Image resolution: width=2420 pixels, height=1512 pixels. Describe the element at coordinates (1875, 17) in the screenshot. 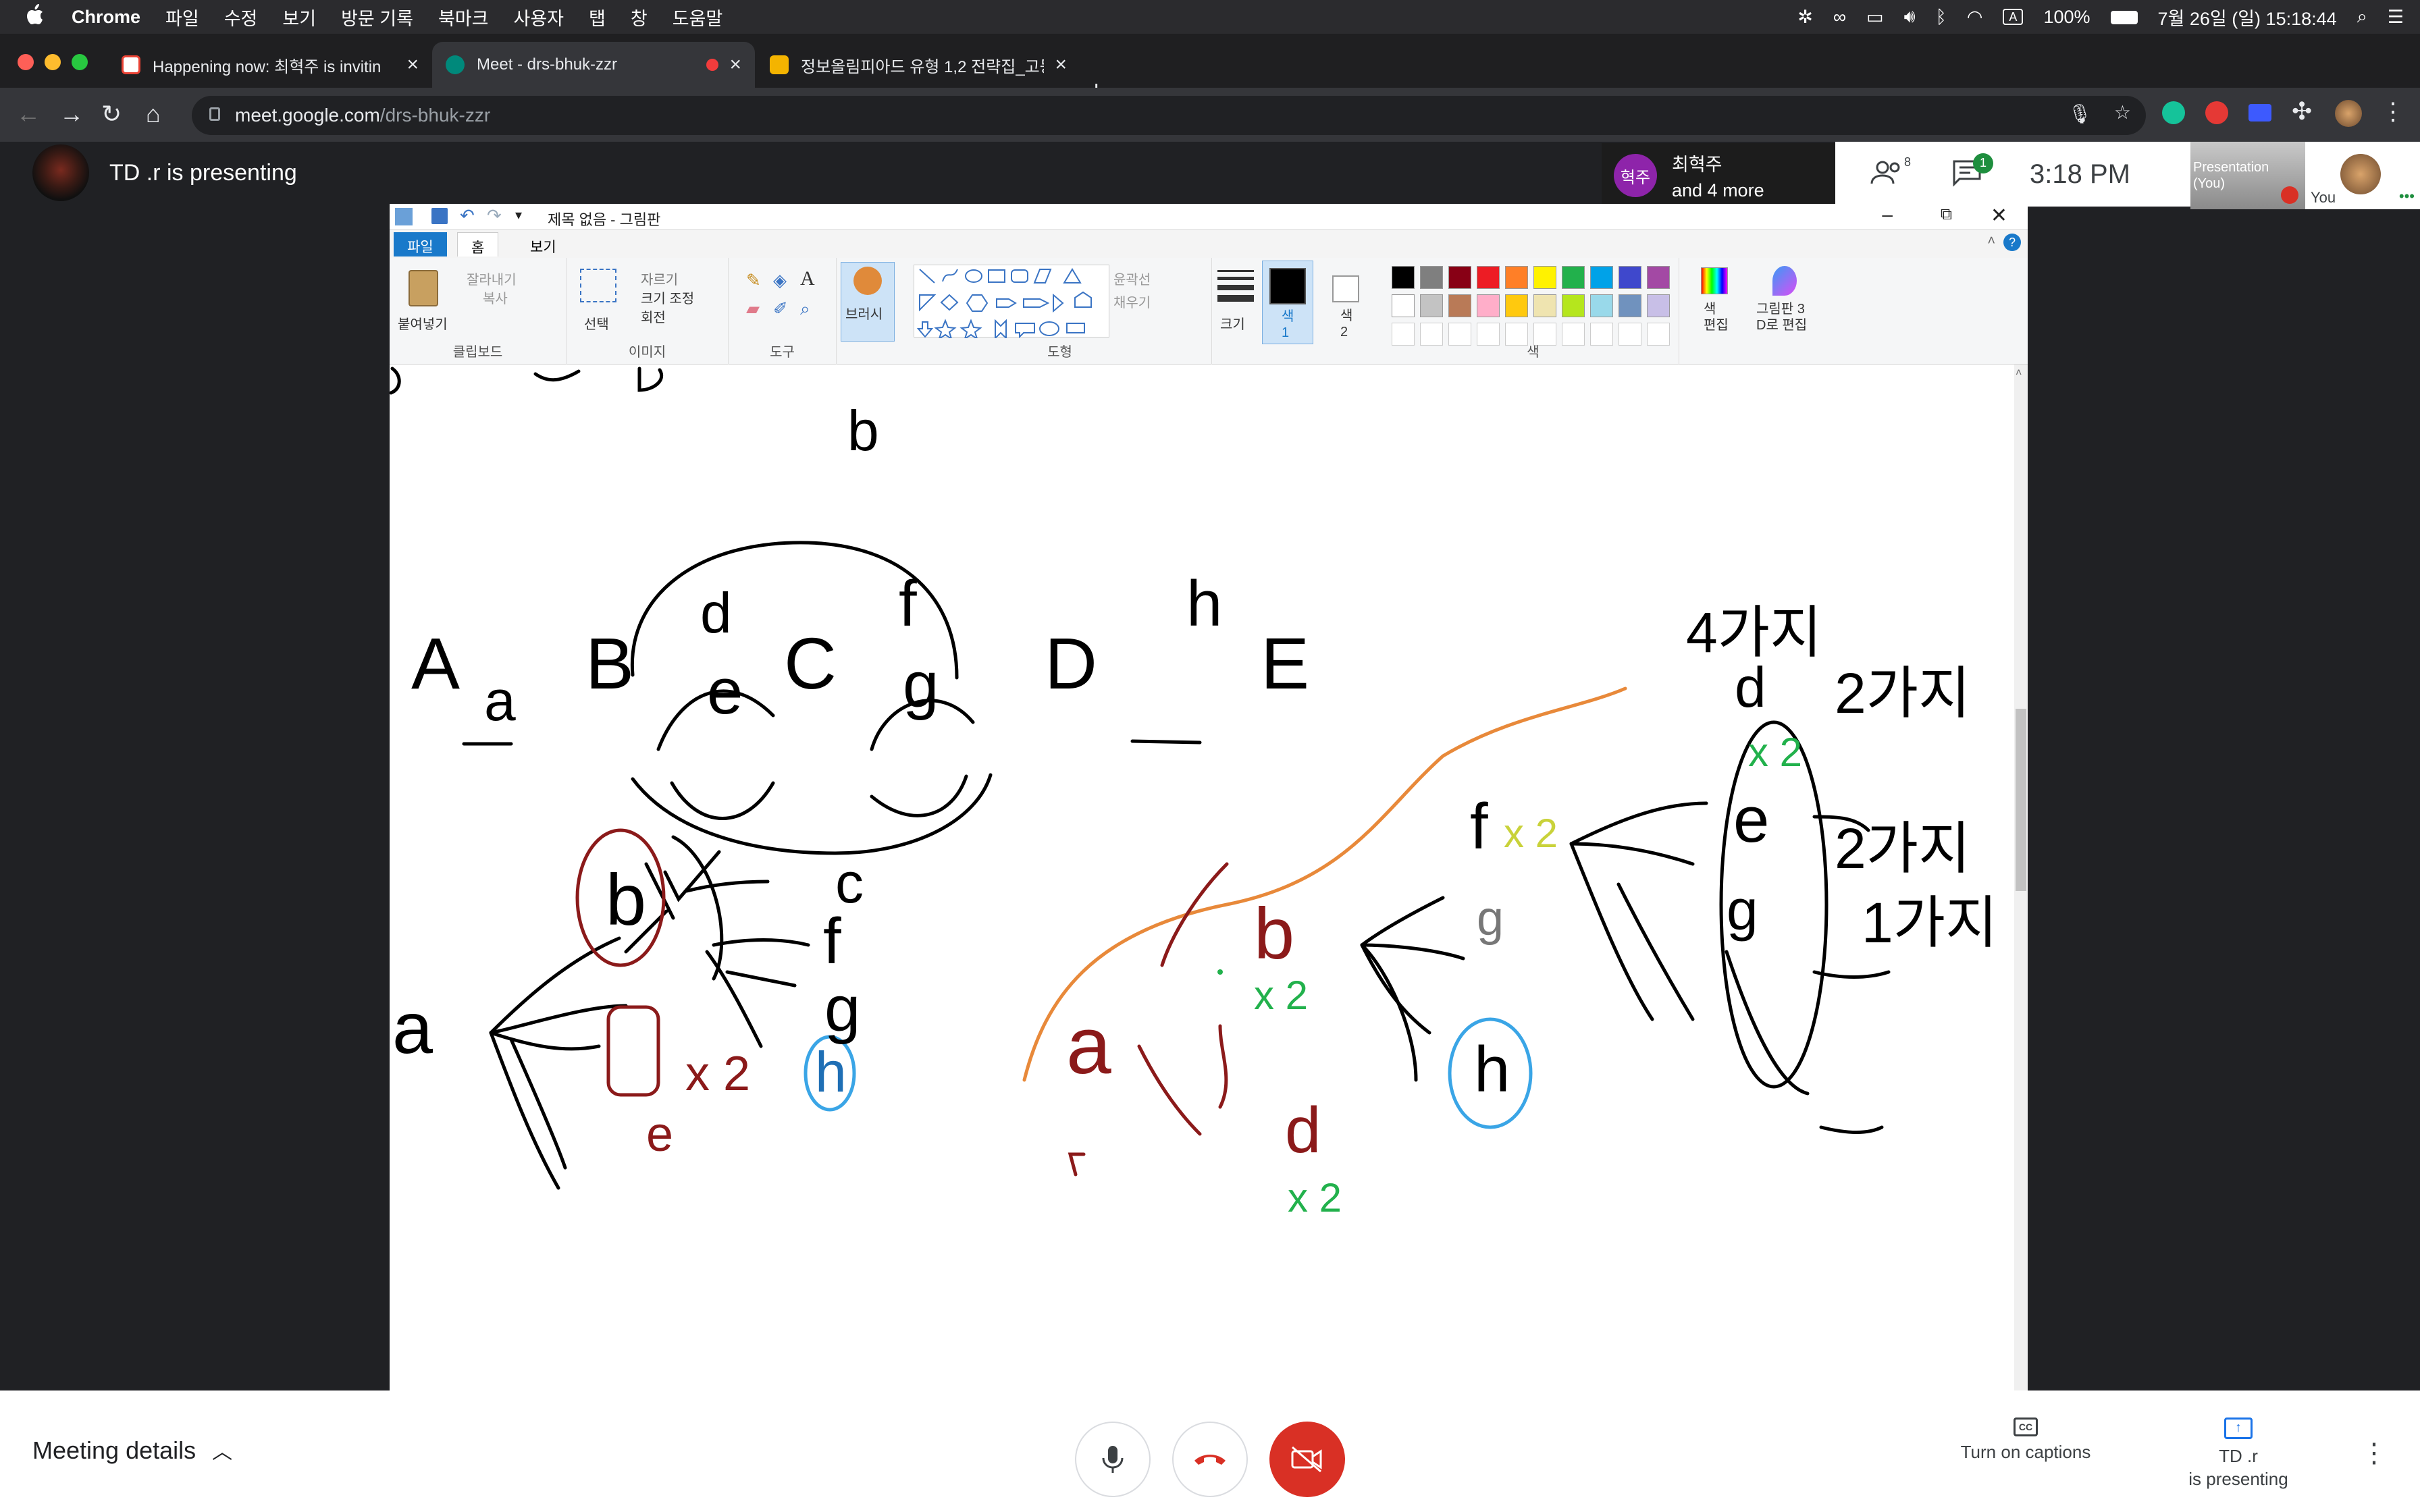

I see `airplay-icon: ▭` at that location.